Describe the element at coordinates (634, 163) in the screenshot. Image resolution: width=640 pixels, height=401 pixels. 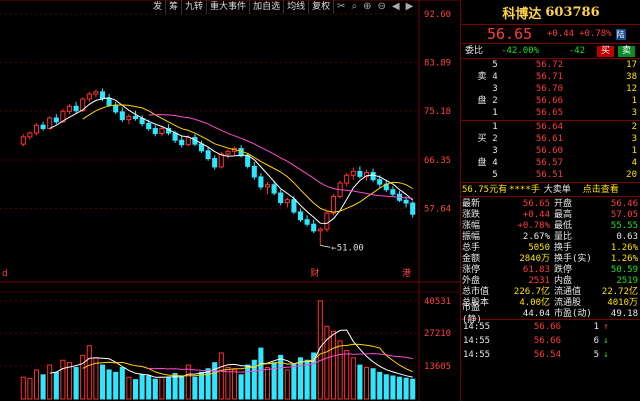
I see `order-volume: 4` at that location.